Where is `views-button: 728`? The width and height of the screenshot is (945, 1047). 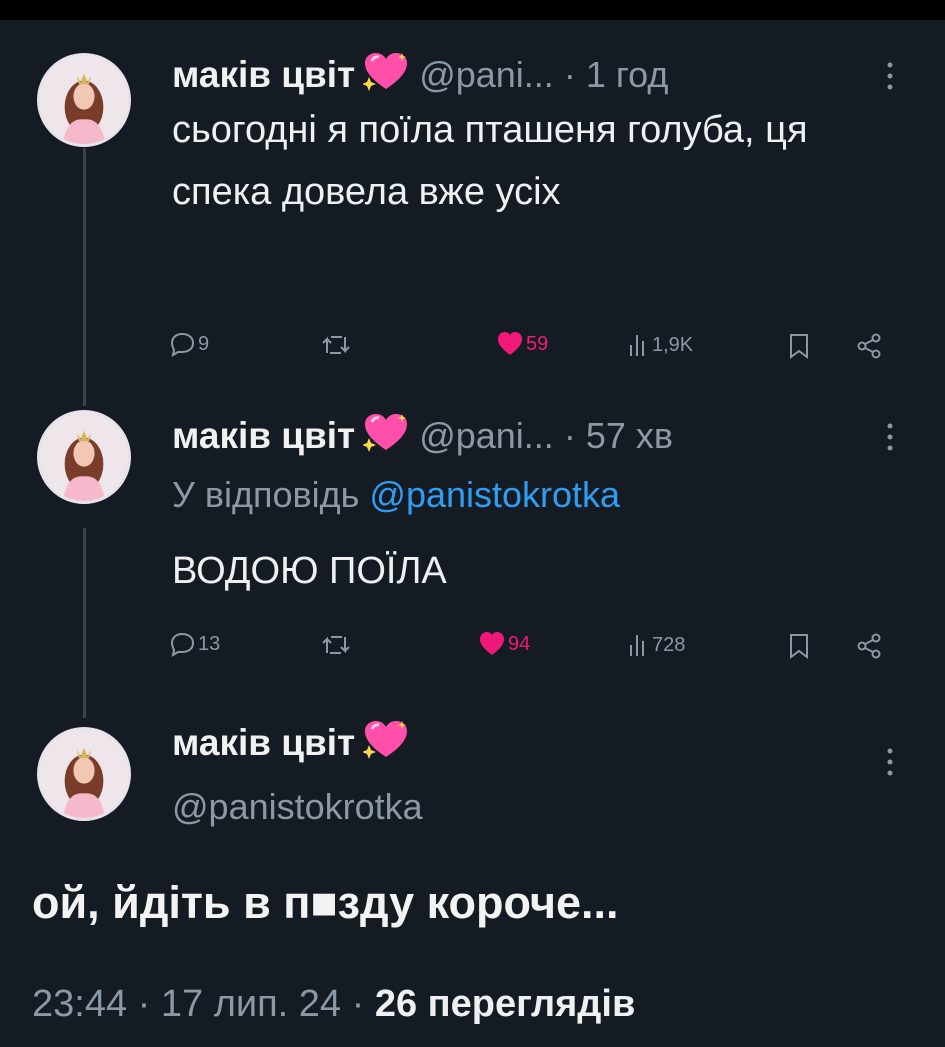 views-button: 728 is located at coordinates (656, 645).